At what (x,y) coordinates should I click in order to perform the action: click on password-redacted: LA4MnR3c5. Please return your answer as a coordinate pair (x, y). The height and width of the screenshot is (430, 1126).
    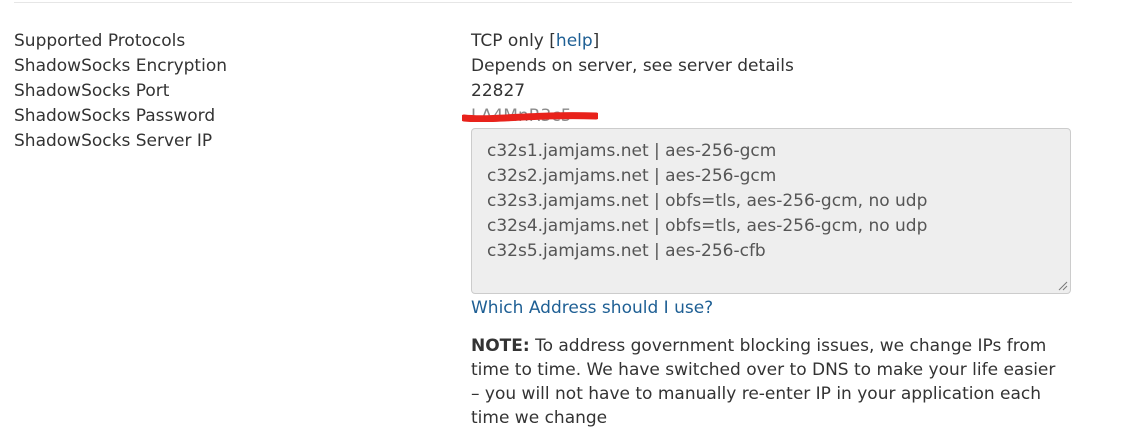
    Looking at the image, I should click on (530, 116).